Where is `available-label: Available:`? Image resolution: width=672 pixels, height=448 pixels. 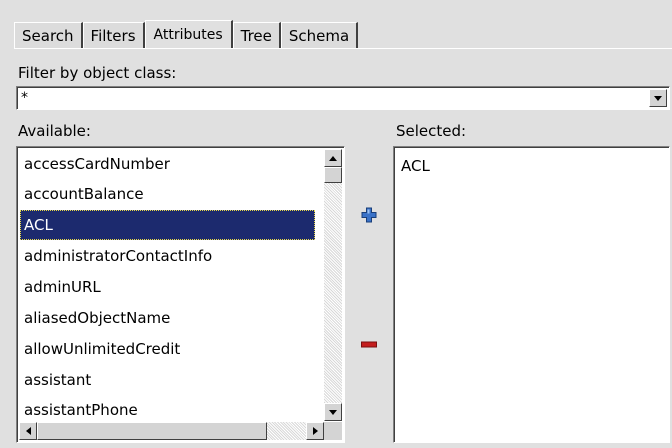
available-label: Available: is located at coordinates (54, 131).